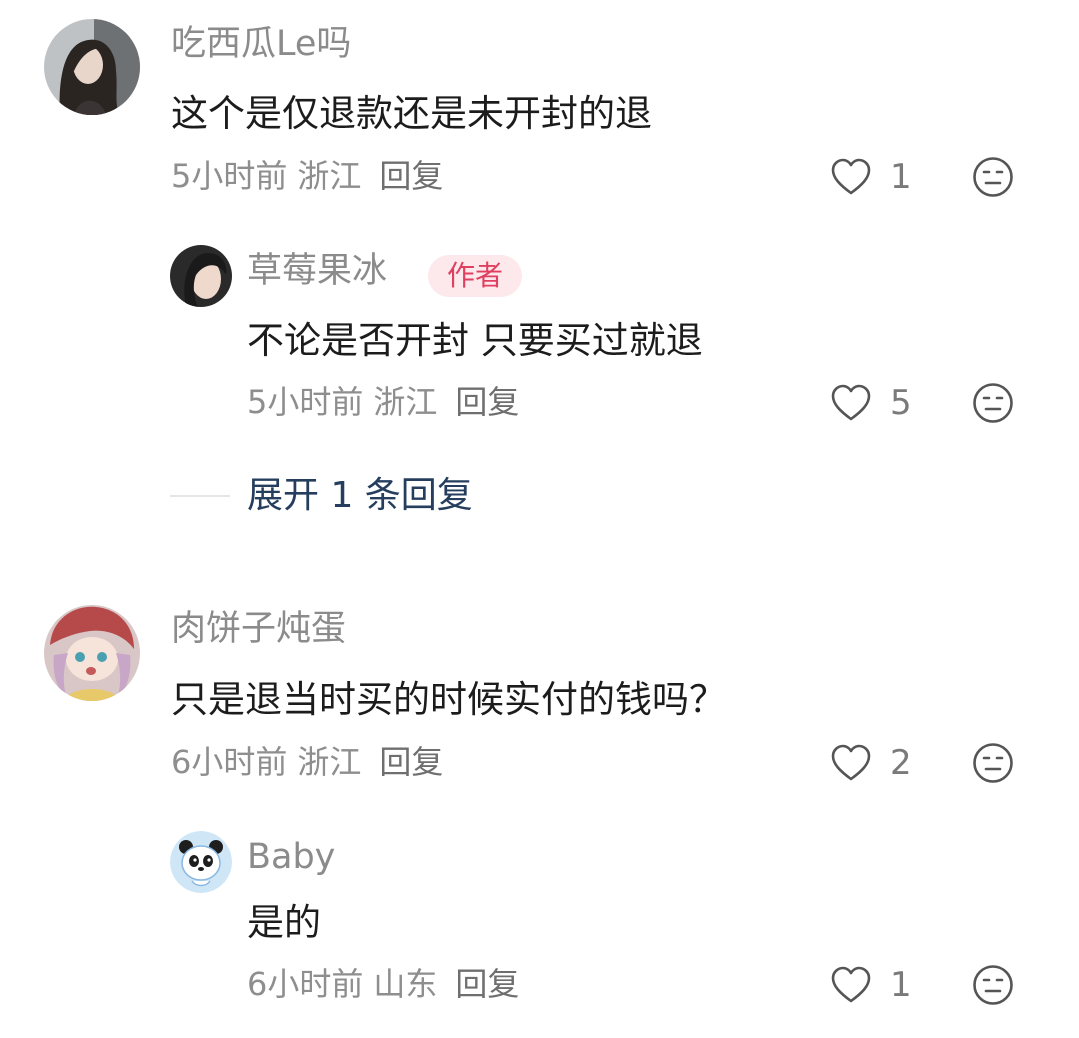  What do you see at coordinates (291, 857) in the screenshot?
I see `reply-username: Baby` at bounding box center [291, 857].